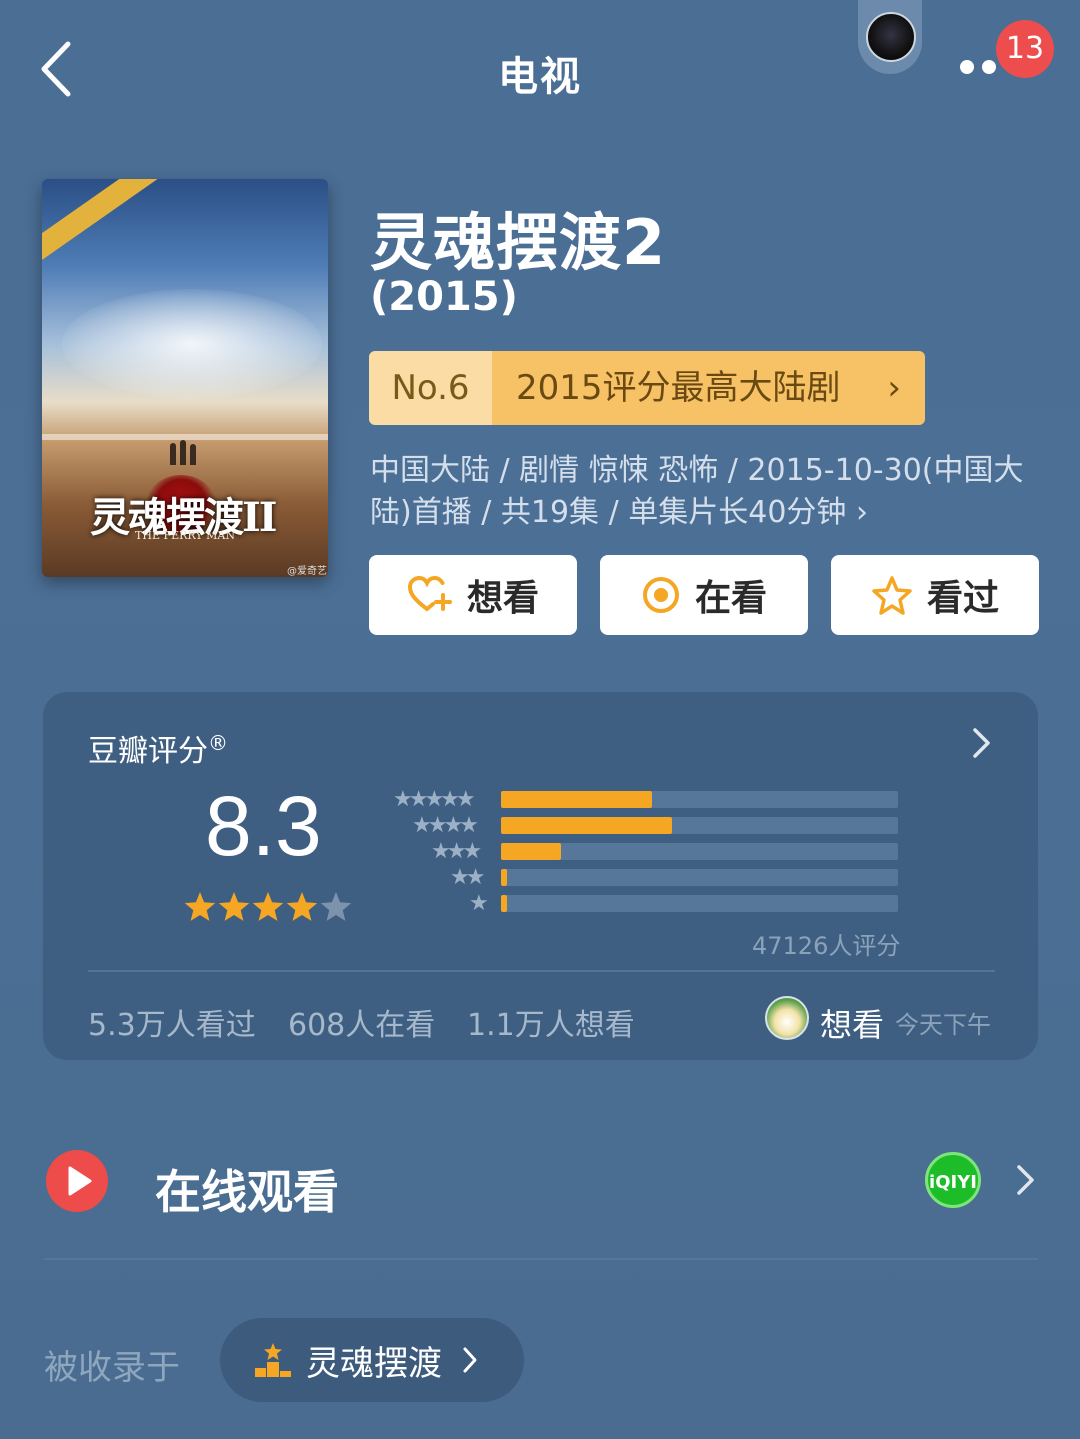  What do you see at coordinates (943, 1025) in the screenshot?
I see `friend-activity-time: 今天下午` at bounding box center [943, 1025].